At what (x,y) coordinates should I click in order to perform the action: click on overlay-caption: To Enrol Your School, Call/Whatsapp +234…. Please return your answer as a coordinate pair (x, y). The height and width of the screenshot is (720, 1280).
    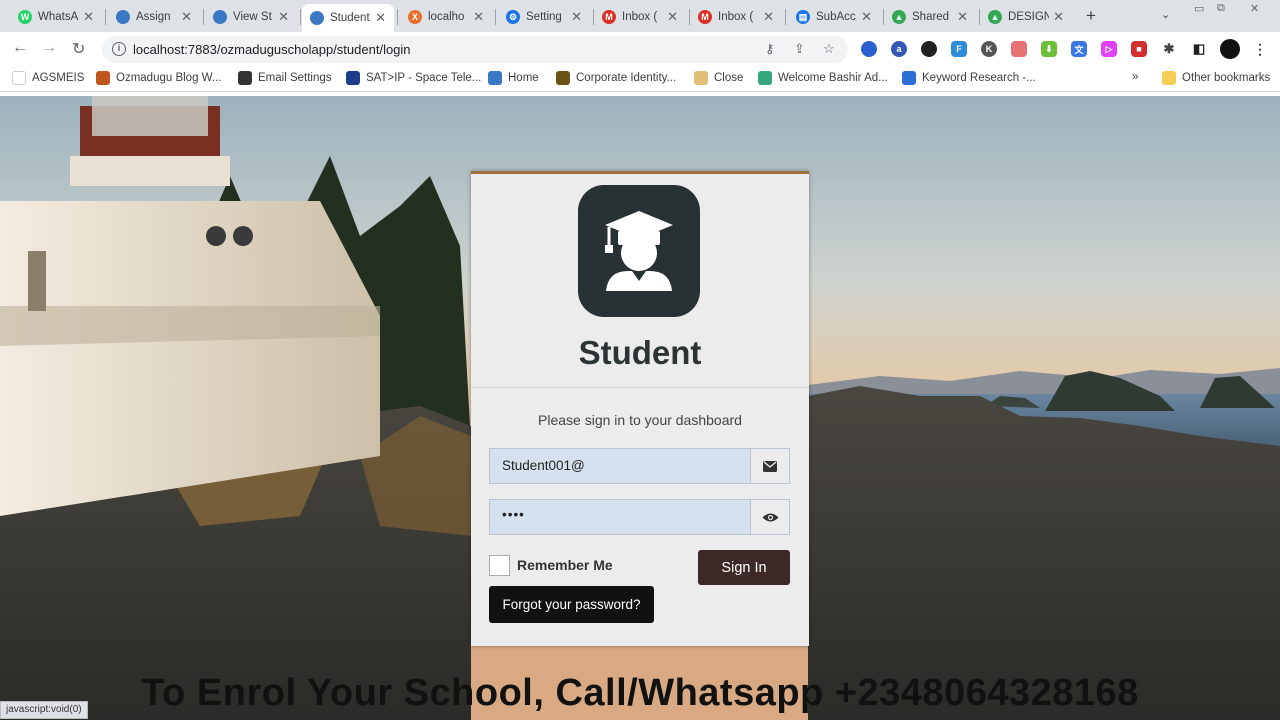
    Looking at the image, I should click on (640, 693).